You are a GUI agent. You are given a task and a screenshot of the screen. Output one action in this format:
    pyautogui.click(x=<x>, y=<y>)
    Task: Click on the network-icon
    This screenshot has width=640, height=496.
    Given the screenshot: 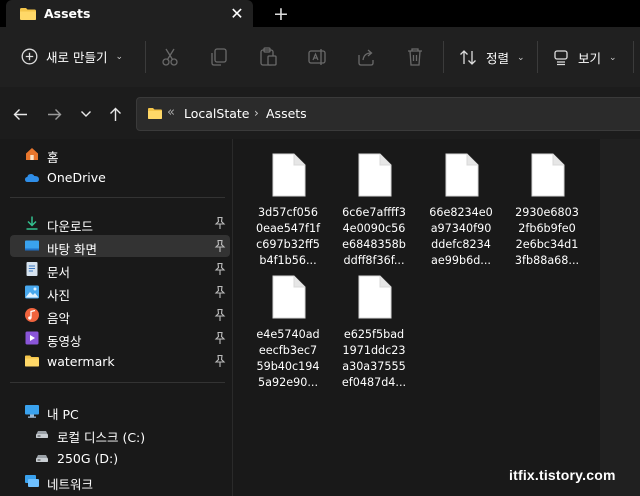 What is the action you would take?
    pyautogui.click(x=32, y=481)
    